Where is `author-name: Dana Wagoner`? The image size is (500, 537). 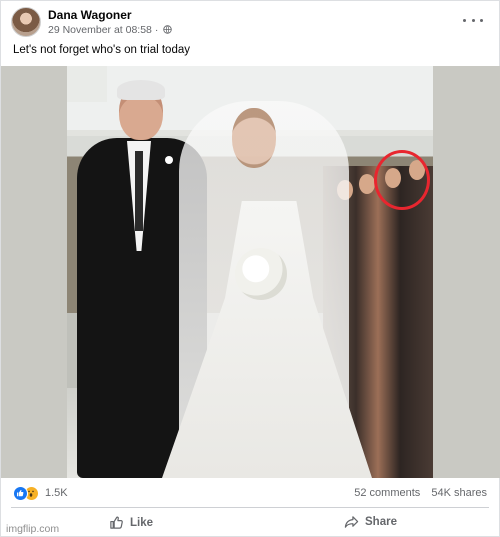 author-name: Dana Wagoner is located at coordinates (90, 15).